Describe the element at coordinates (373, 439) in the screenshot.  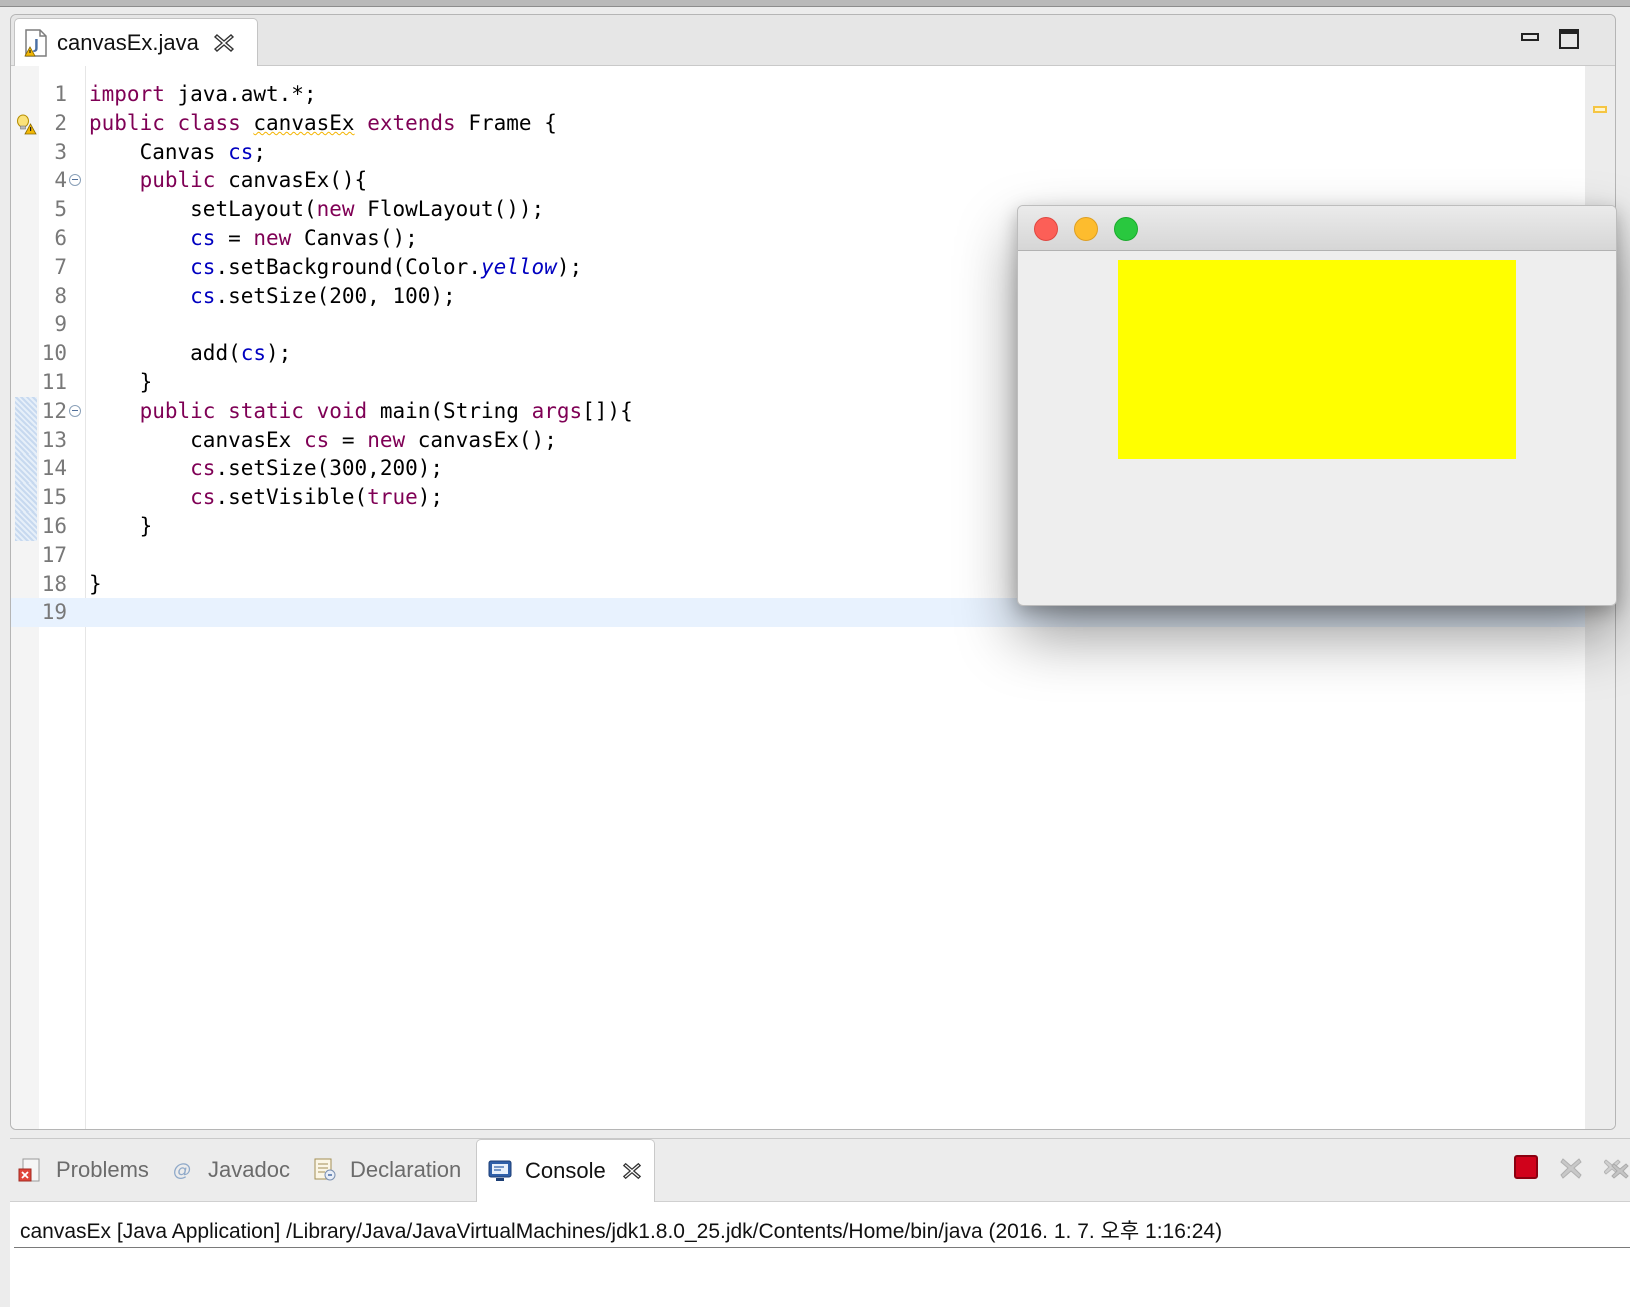
I see `code-text: canvasEx cs = new canvasEx();` at that location.